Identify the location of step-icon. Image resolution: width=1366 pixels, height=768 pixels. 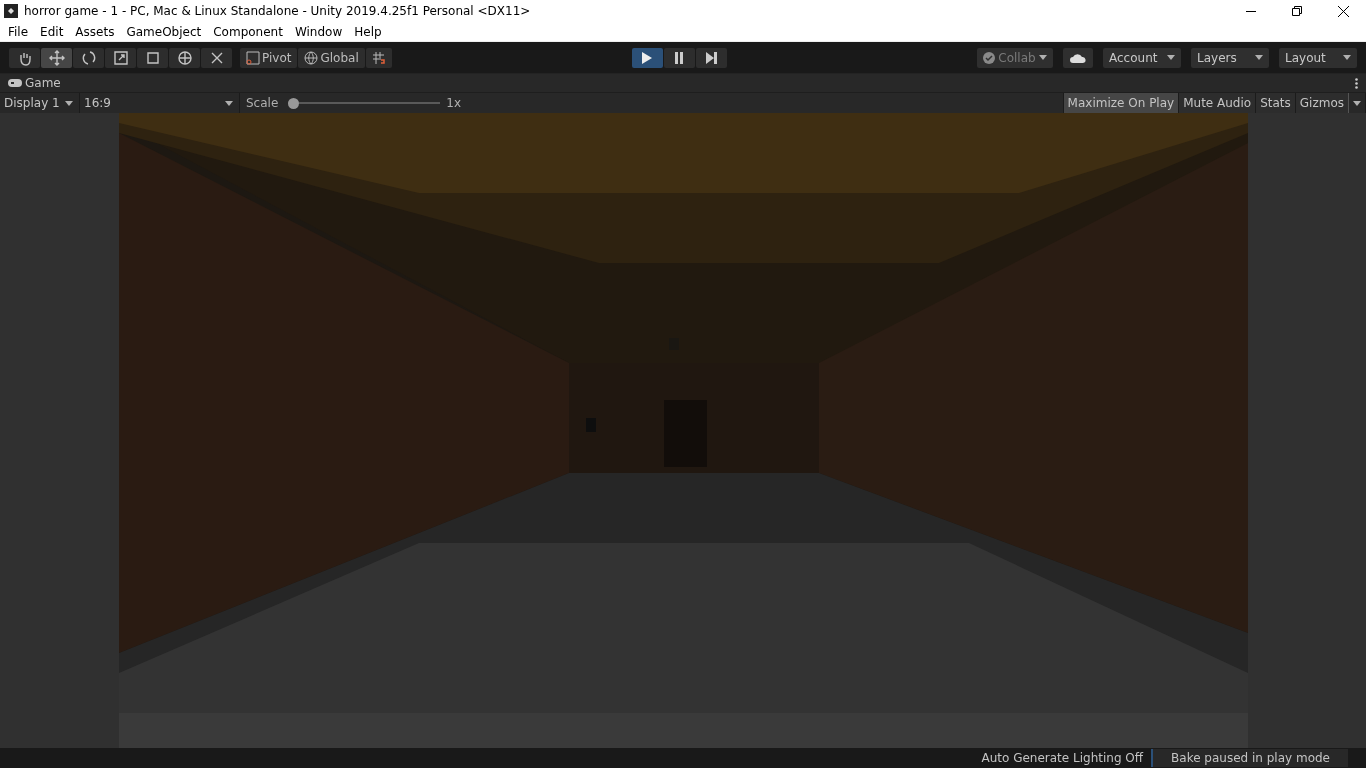
(711, 57).